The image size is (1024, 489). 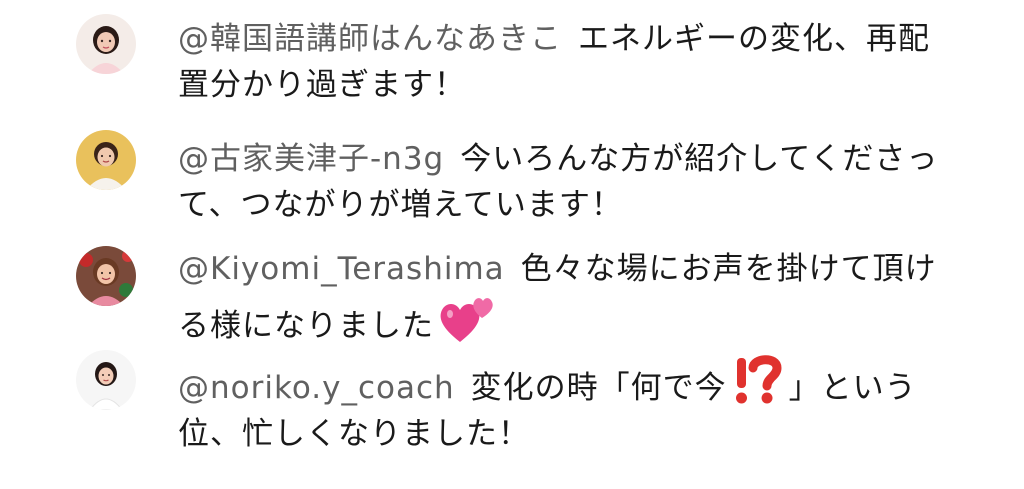 What do you see at coordinates (758, 380) in the screenshot?
I see `exclamation-question-mark-icon` at bounding box center [758, 380].